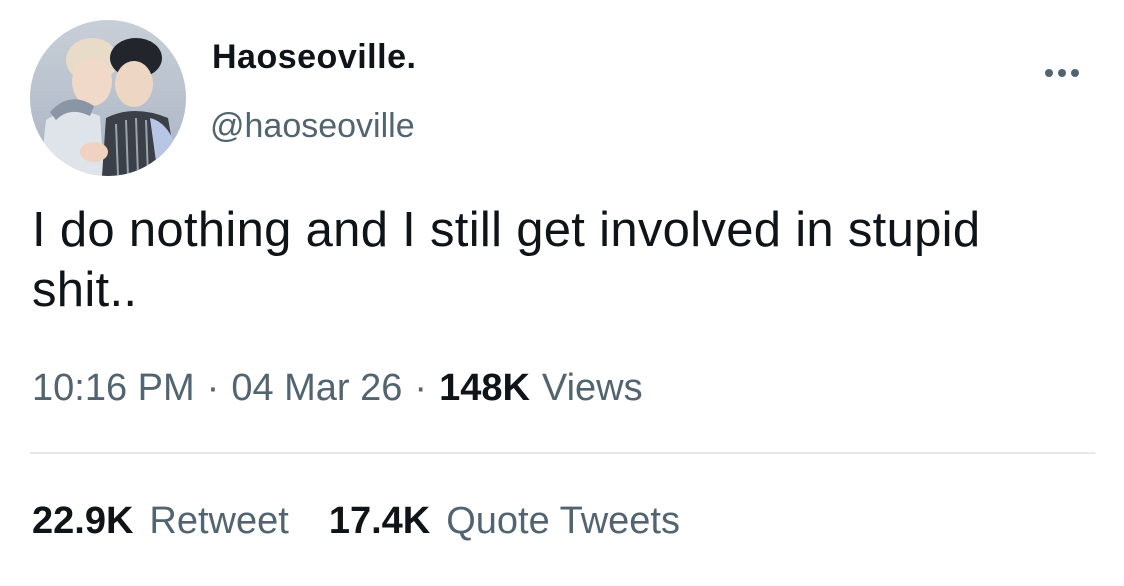 Image resolution: width=1124 pixels, height=586 pixels. What do you see at coordinates (562, 453) in the screenshot?
I see `divider` at bounding box center [562, 453].